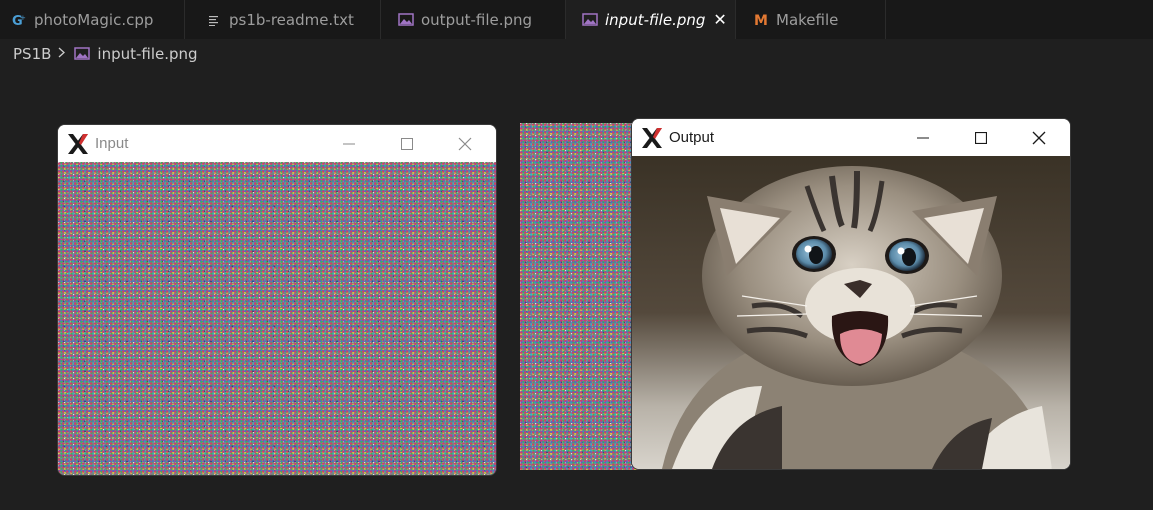 Image resolution: width=1153 pixels, height=510 pixels. What do you see at coordinates (214, 20) in the screenshot?
I see `text-file-icon` at bounding box center [214, 20].